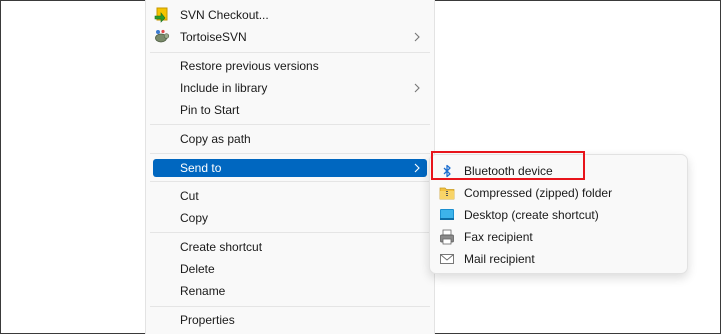 This screenshot has height=334, width=721. I want to click on submenu-item-label: Bluetooth device, so click(508, 171).